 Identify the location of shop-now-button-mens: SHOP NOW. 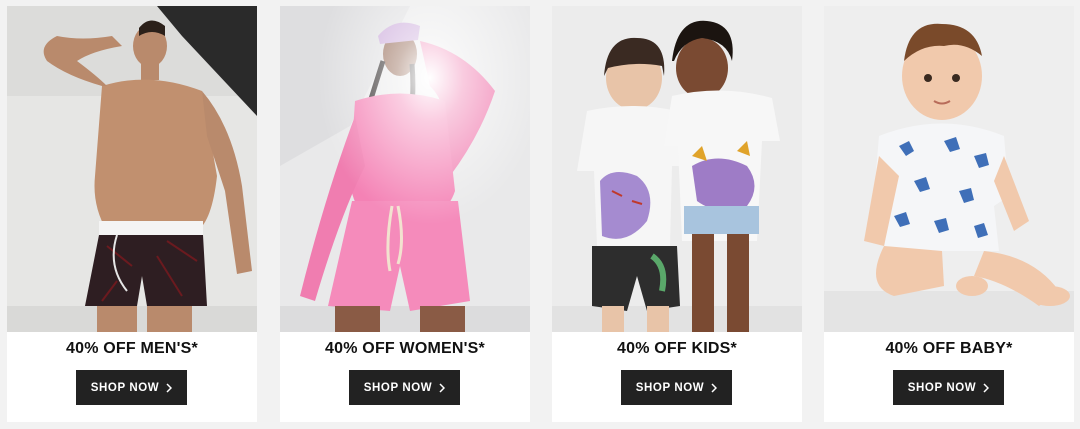
(131, 387).